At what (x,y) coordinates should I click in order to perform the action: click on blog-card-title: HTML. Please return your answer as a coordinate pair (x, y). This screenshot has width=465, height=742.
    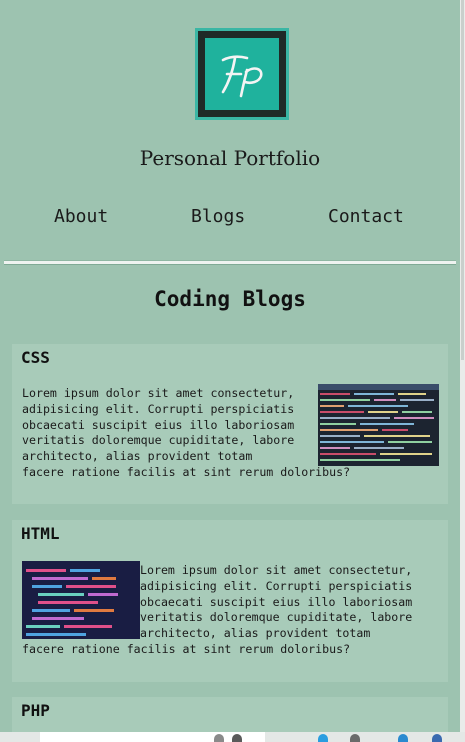
    Looking at the image, I should click on (40, 533).